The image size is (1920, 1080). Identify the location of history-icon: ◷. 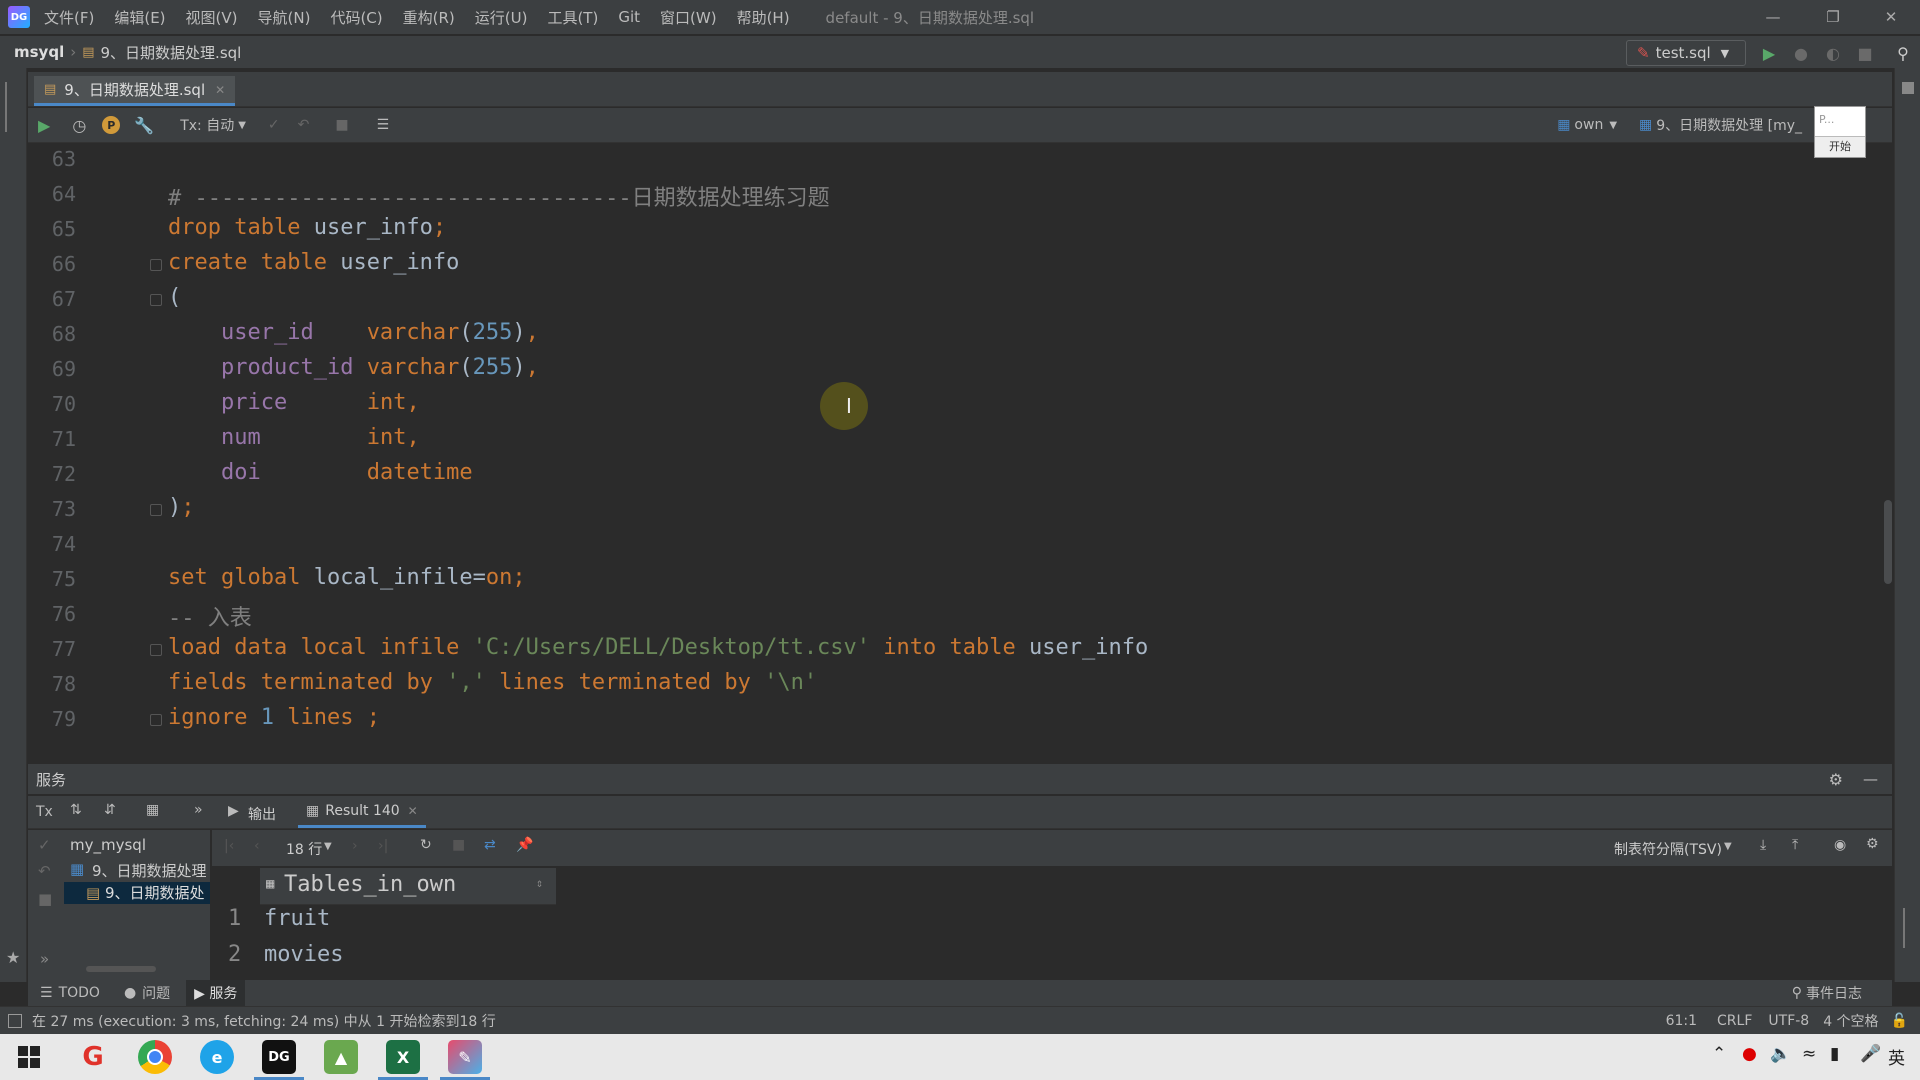
(79, 125).